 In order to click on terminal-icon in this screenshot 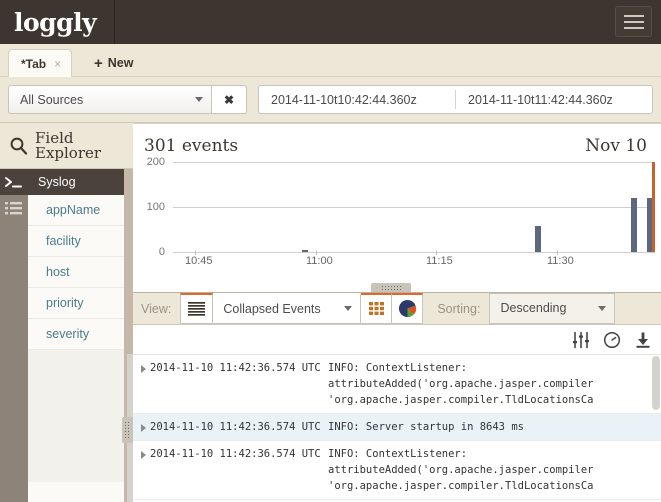, I will do `click(14, 182)`.